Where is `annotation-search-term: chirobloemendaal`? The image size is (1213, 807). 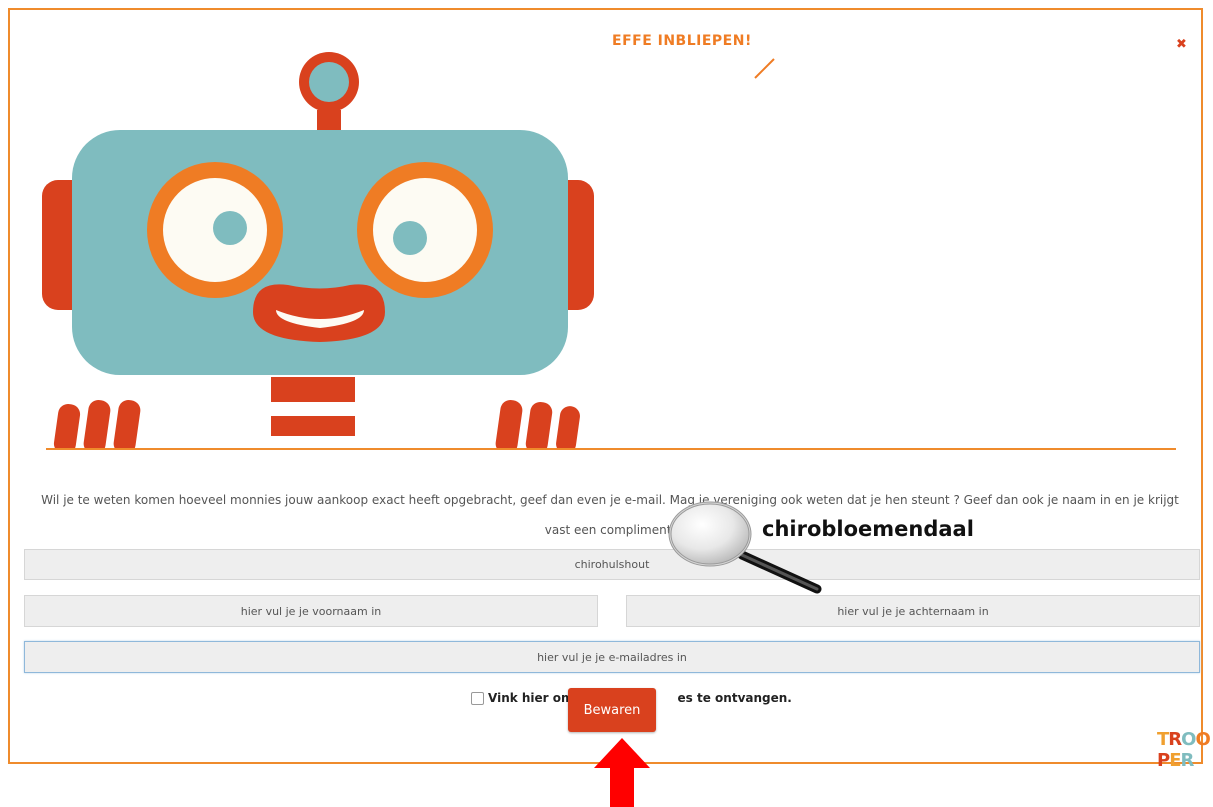
annotation-search-term: chirobloemendaal is located at coordinates (868, 529).